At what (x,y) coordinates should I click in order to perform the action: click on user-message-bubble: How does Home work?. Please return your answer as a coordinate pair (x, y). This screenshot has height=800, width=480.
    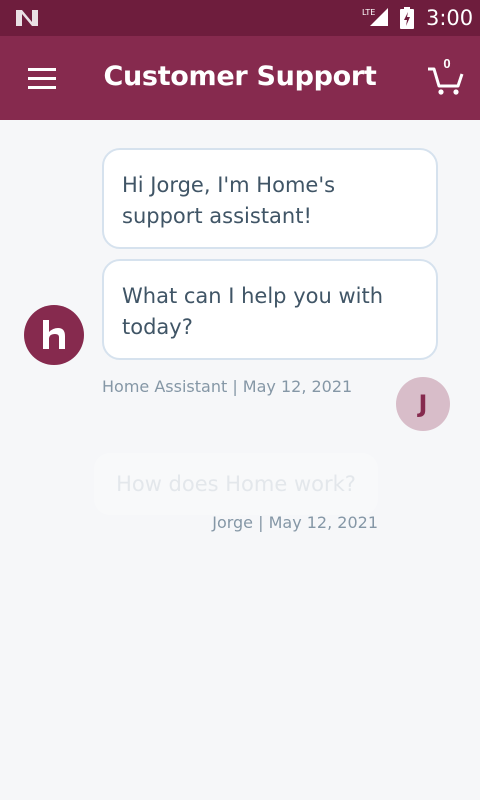
    Looking at the image, I should click on (236, 484).